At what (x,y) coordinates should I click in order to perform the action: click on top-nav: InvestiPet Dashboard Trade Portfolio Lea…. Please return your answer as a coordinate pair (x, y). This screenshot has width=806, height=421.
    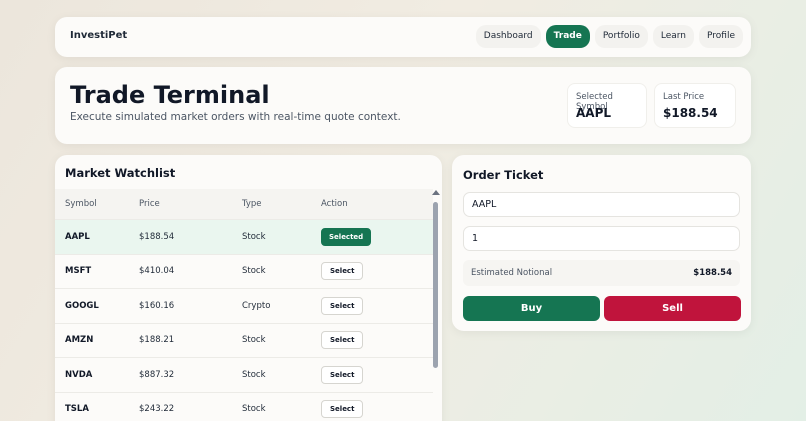
    Looking at the image, I should click on (403, 37).